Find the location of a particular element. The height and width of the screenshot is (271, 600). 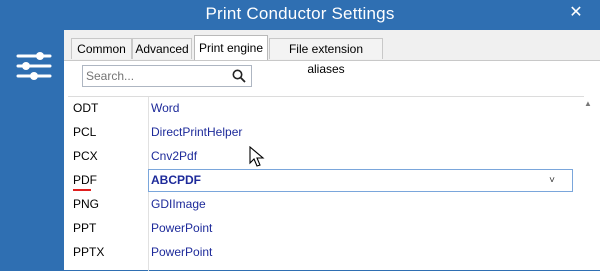

tab-print-engine: Print engine is located at coordinates (231, 47).